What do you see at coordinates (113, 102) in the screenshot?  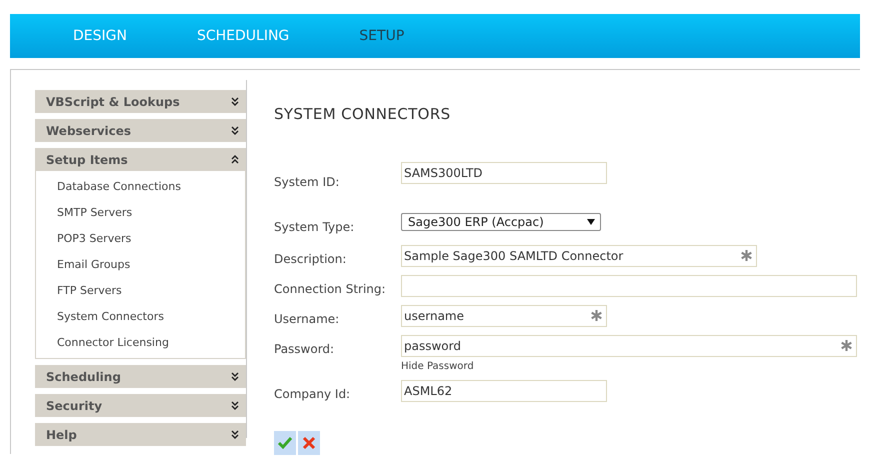 I see `section-label: VBScript & Lookups` at bounding box center [113, 102].